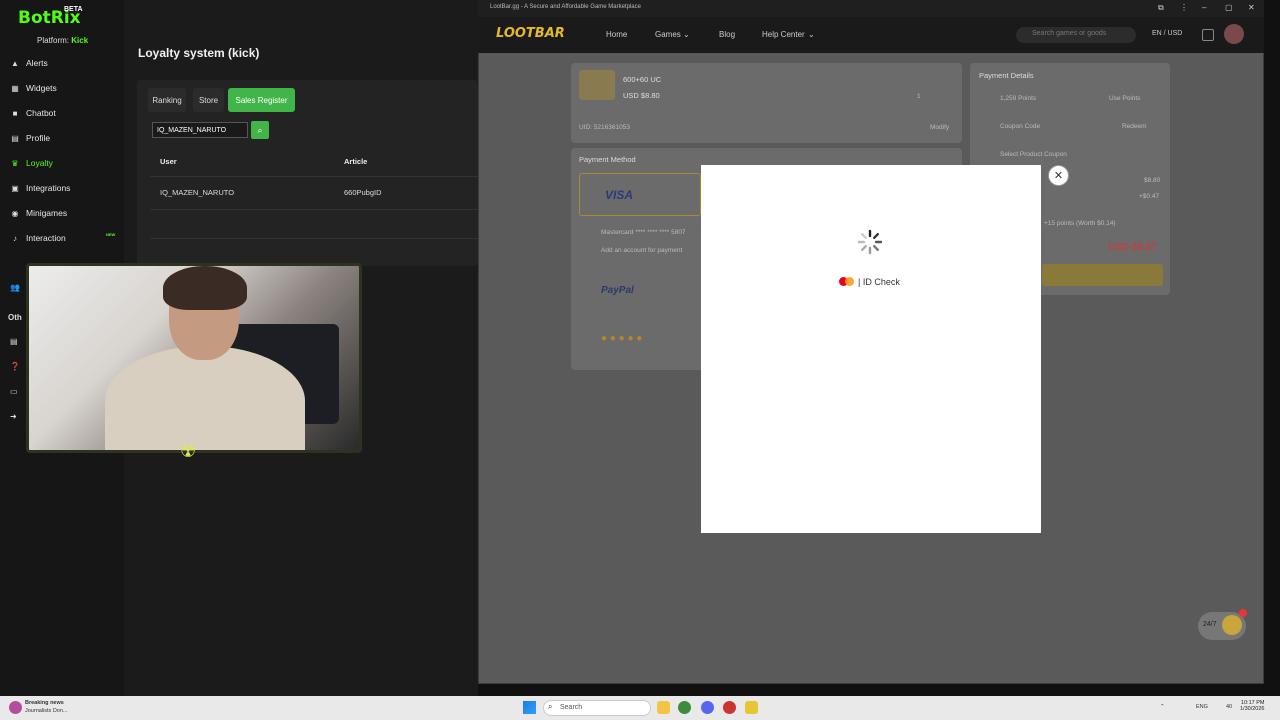 This screenshot has width=1280, height=720. Describe the element at coordinates (919, 96) in the screenshot. I see `quantity-value: 1` at that location.